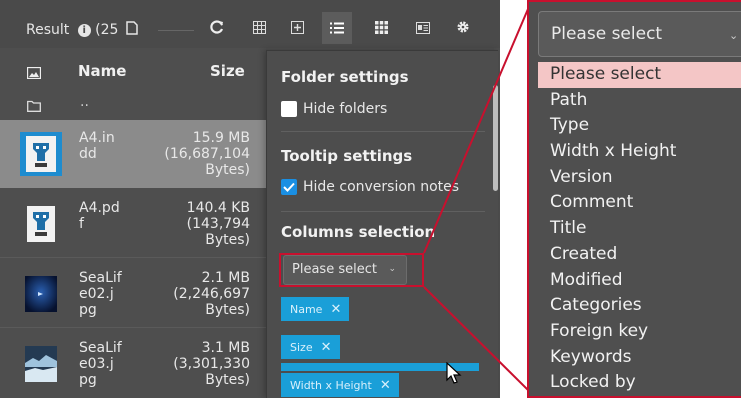  I want to click on thumbnail-view-button, so click(381, 28).